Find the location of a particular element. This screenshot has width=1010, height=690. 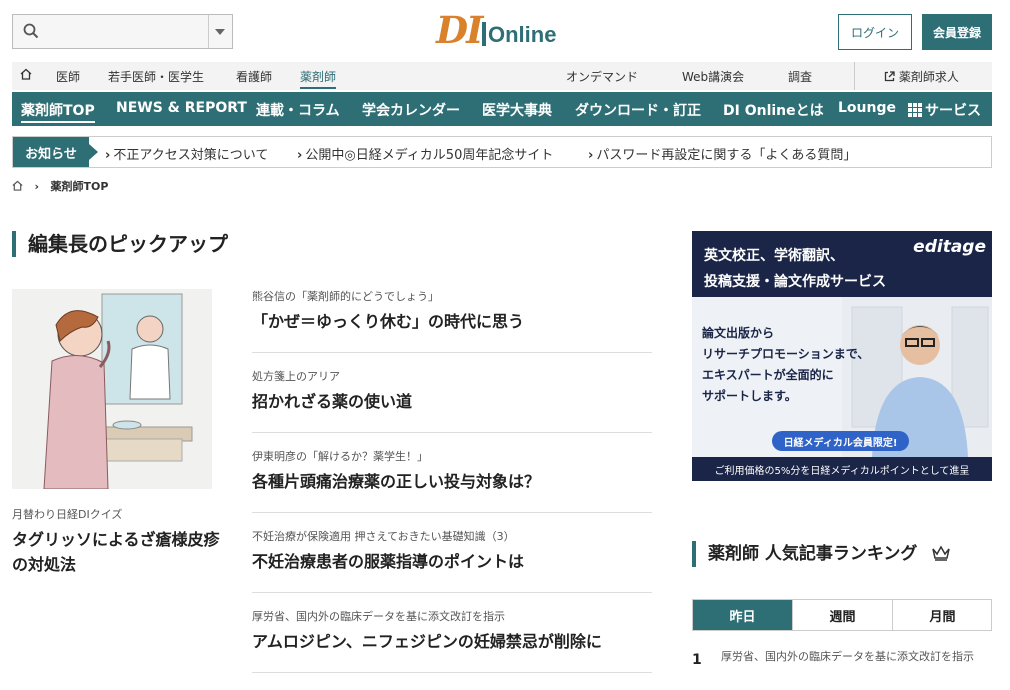

section-heading-ranking: 薬剤師 人気記事ランキング is located at coordinates (821, 554).